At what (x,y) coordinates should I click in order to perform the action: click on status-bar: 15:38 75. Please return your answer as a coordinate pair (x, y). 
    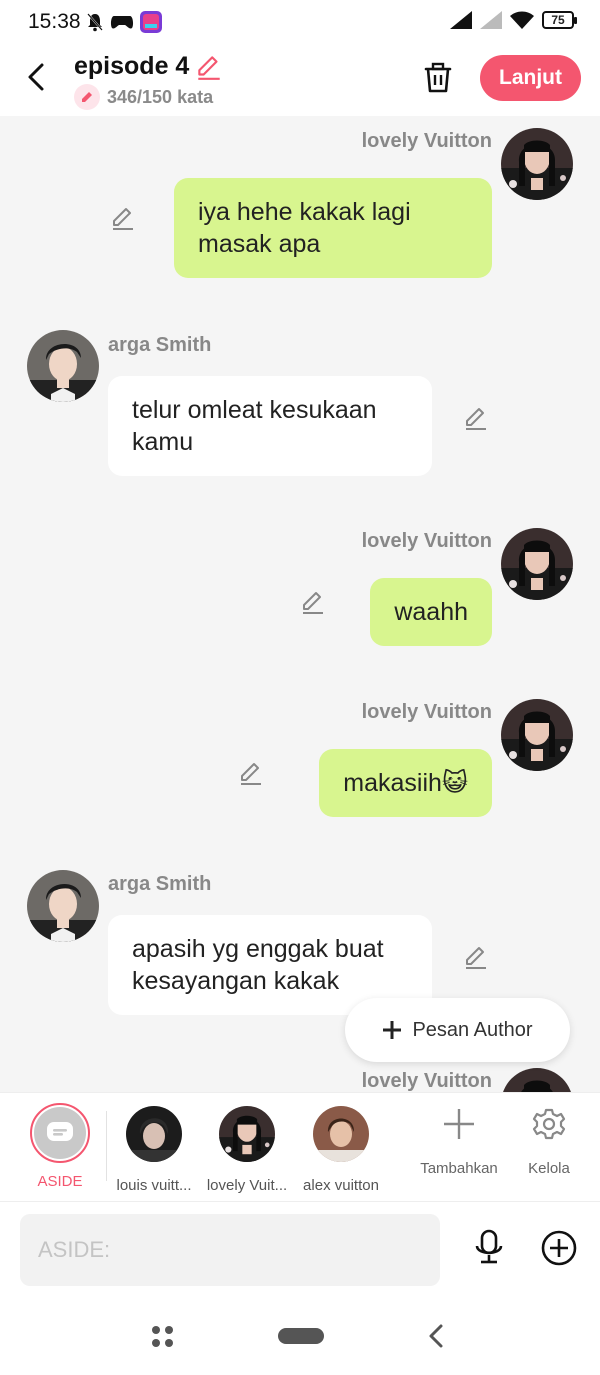
    Looking at the image, I should click on (300, 22).